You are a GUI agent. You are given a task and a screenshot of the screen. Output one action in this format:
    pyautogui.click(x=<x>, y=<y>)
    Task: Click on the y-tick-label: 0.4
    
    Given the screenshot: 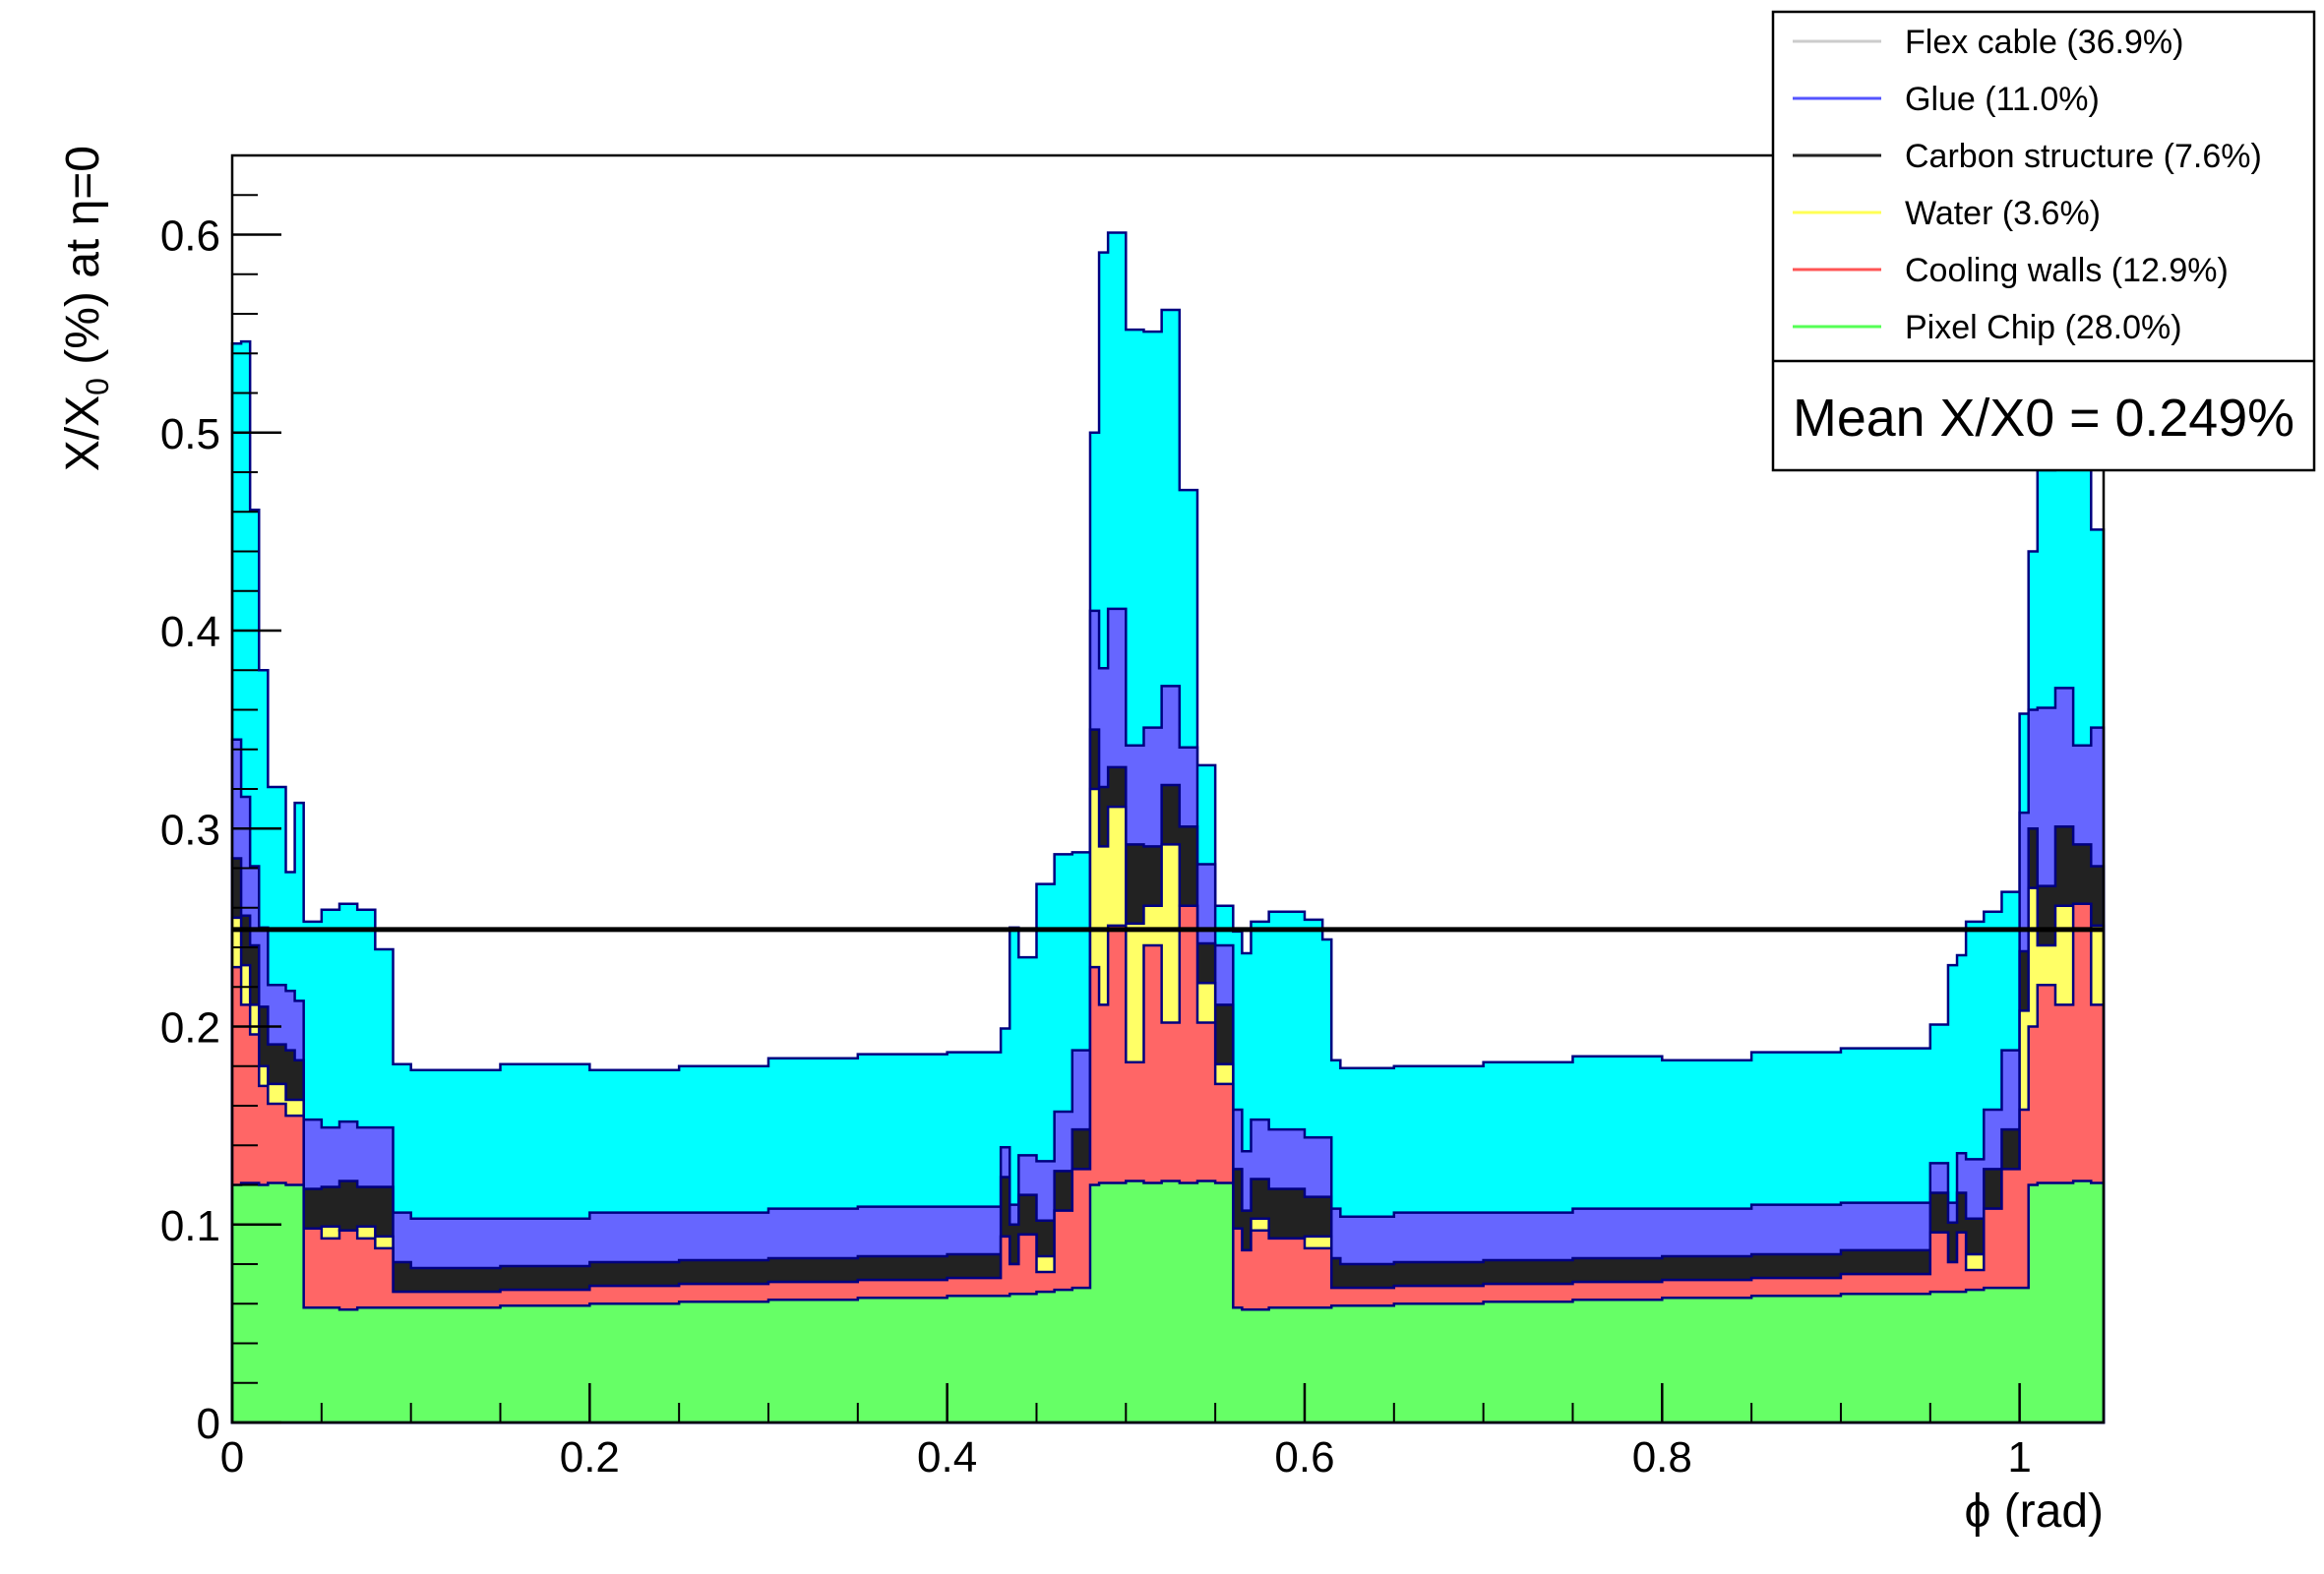 What is the action you would take?
    pyautogui.click(x=190, y=632)
    